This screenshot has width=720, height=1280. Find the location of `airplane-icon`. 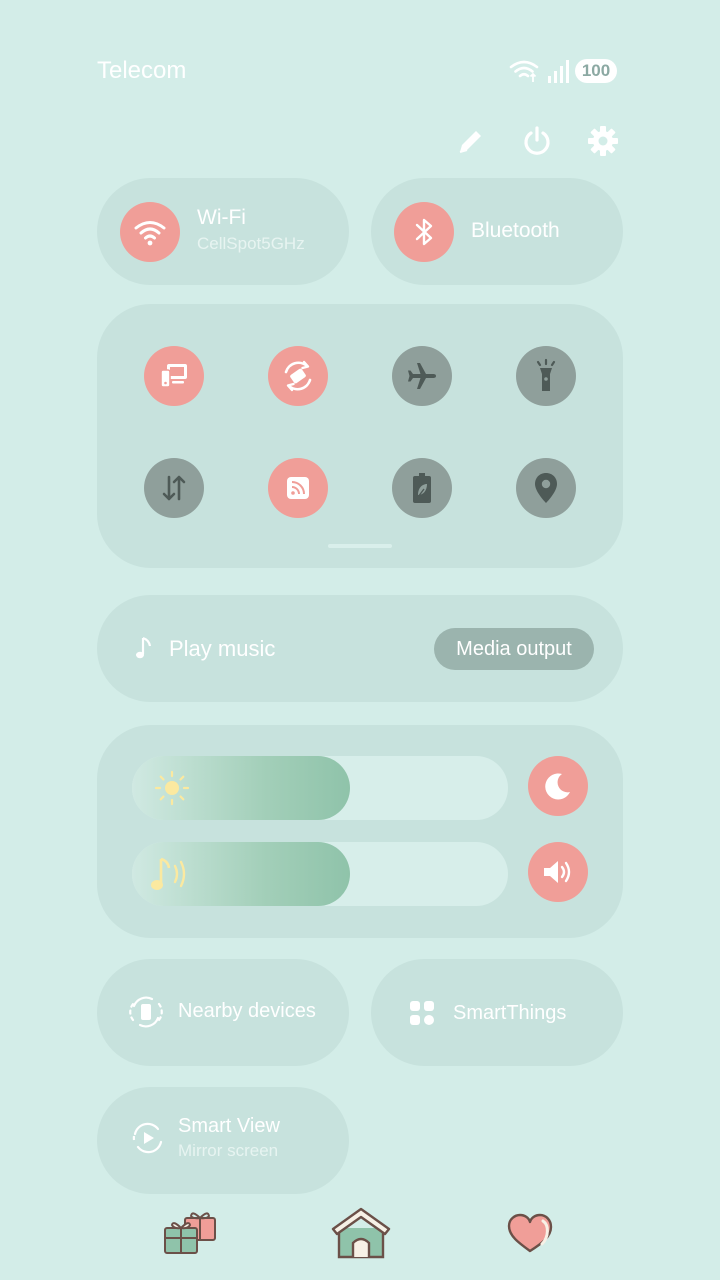

airplane-icon is located at coordinates (422, 376).